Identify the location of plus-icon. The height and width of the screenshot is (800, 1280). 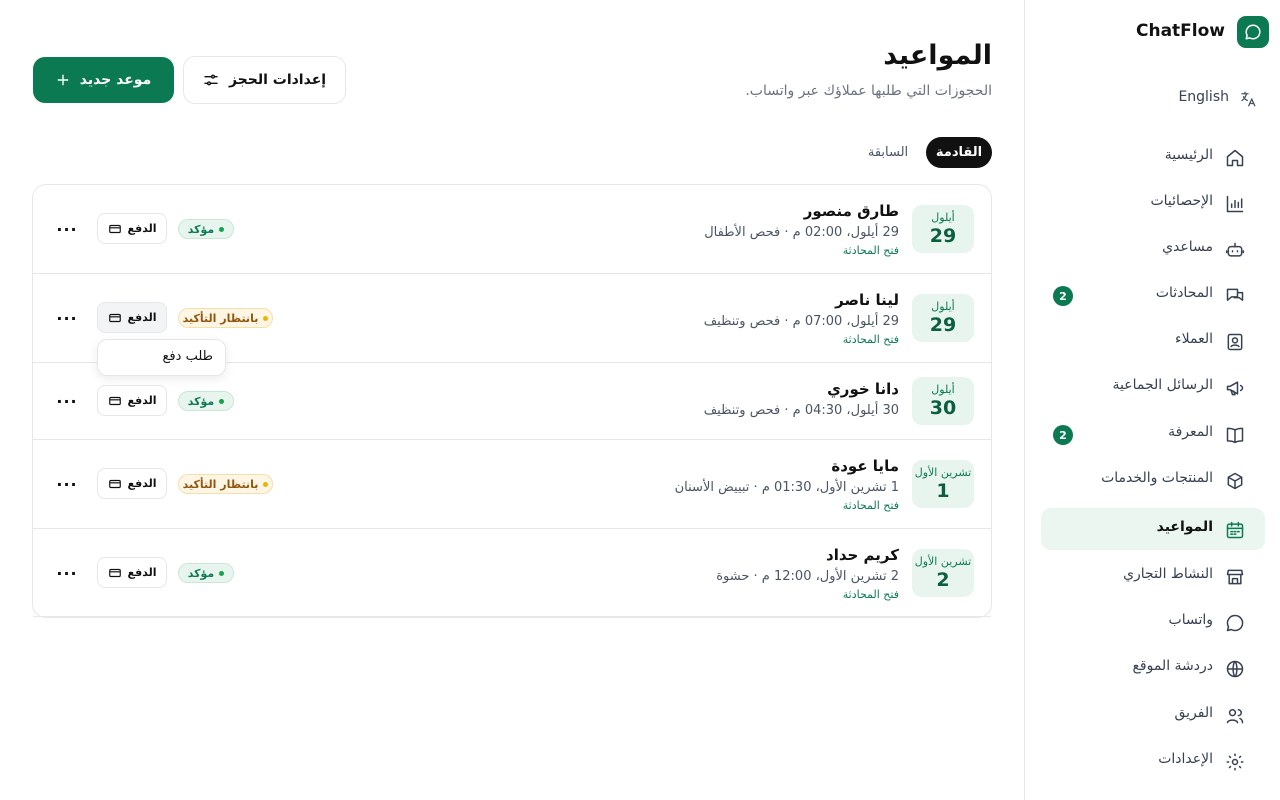
(63, 80).